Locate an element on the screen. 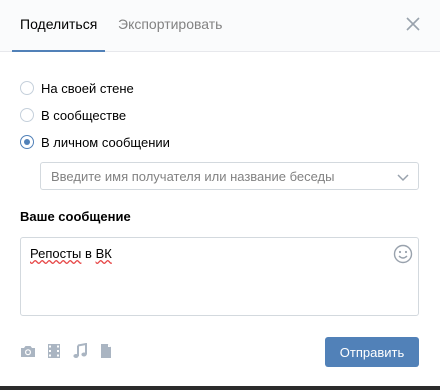 The image size is (440, 390). camera-icon is located at coordinates (28, 351).